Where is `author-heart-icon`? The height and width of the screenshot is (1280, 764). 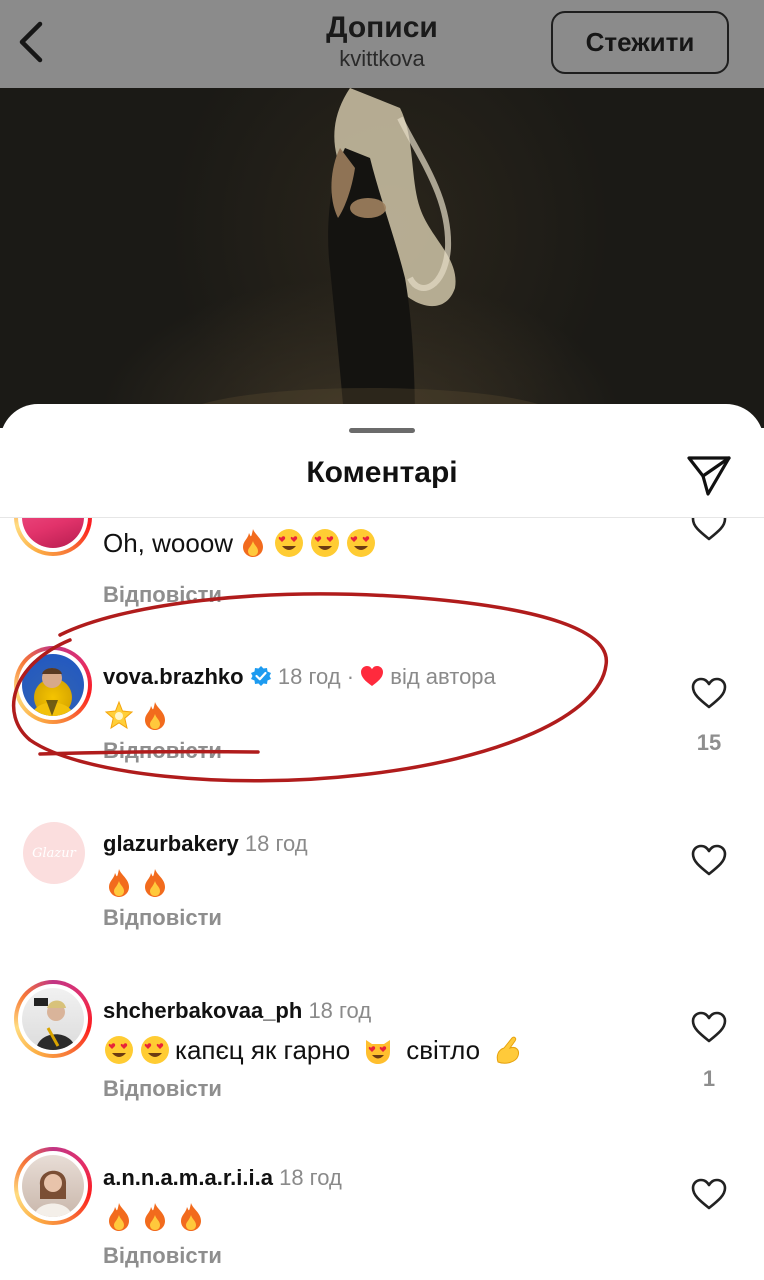
author-heart-icon is located at coordinates (372, 676).